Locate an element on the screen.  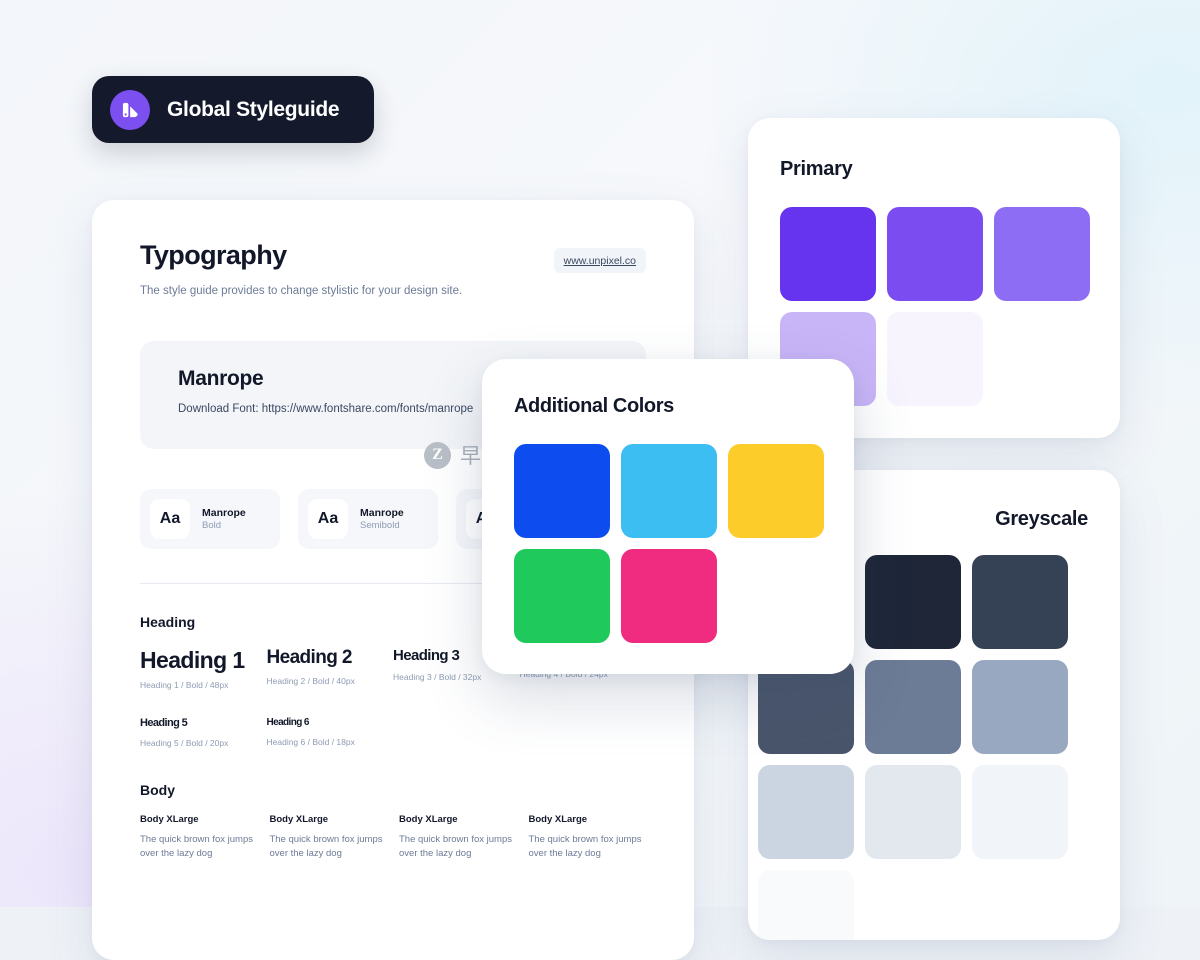
brand-pill: Global Styleguide is located at coordinates (233, 109).